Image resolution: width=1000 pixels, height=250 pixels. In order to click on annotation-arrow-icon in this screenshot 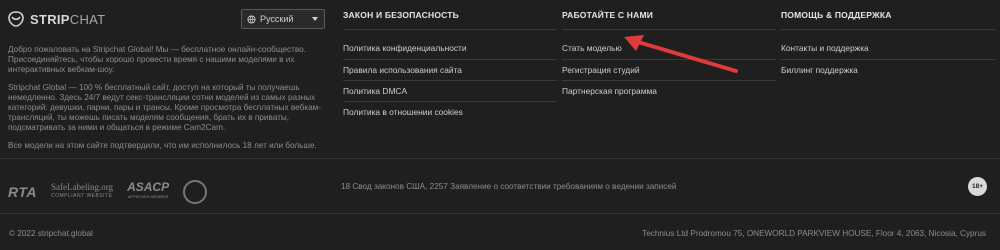, I will do `click(681, 54)`.